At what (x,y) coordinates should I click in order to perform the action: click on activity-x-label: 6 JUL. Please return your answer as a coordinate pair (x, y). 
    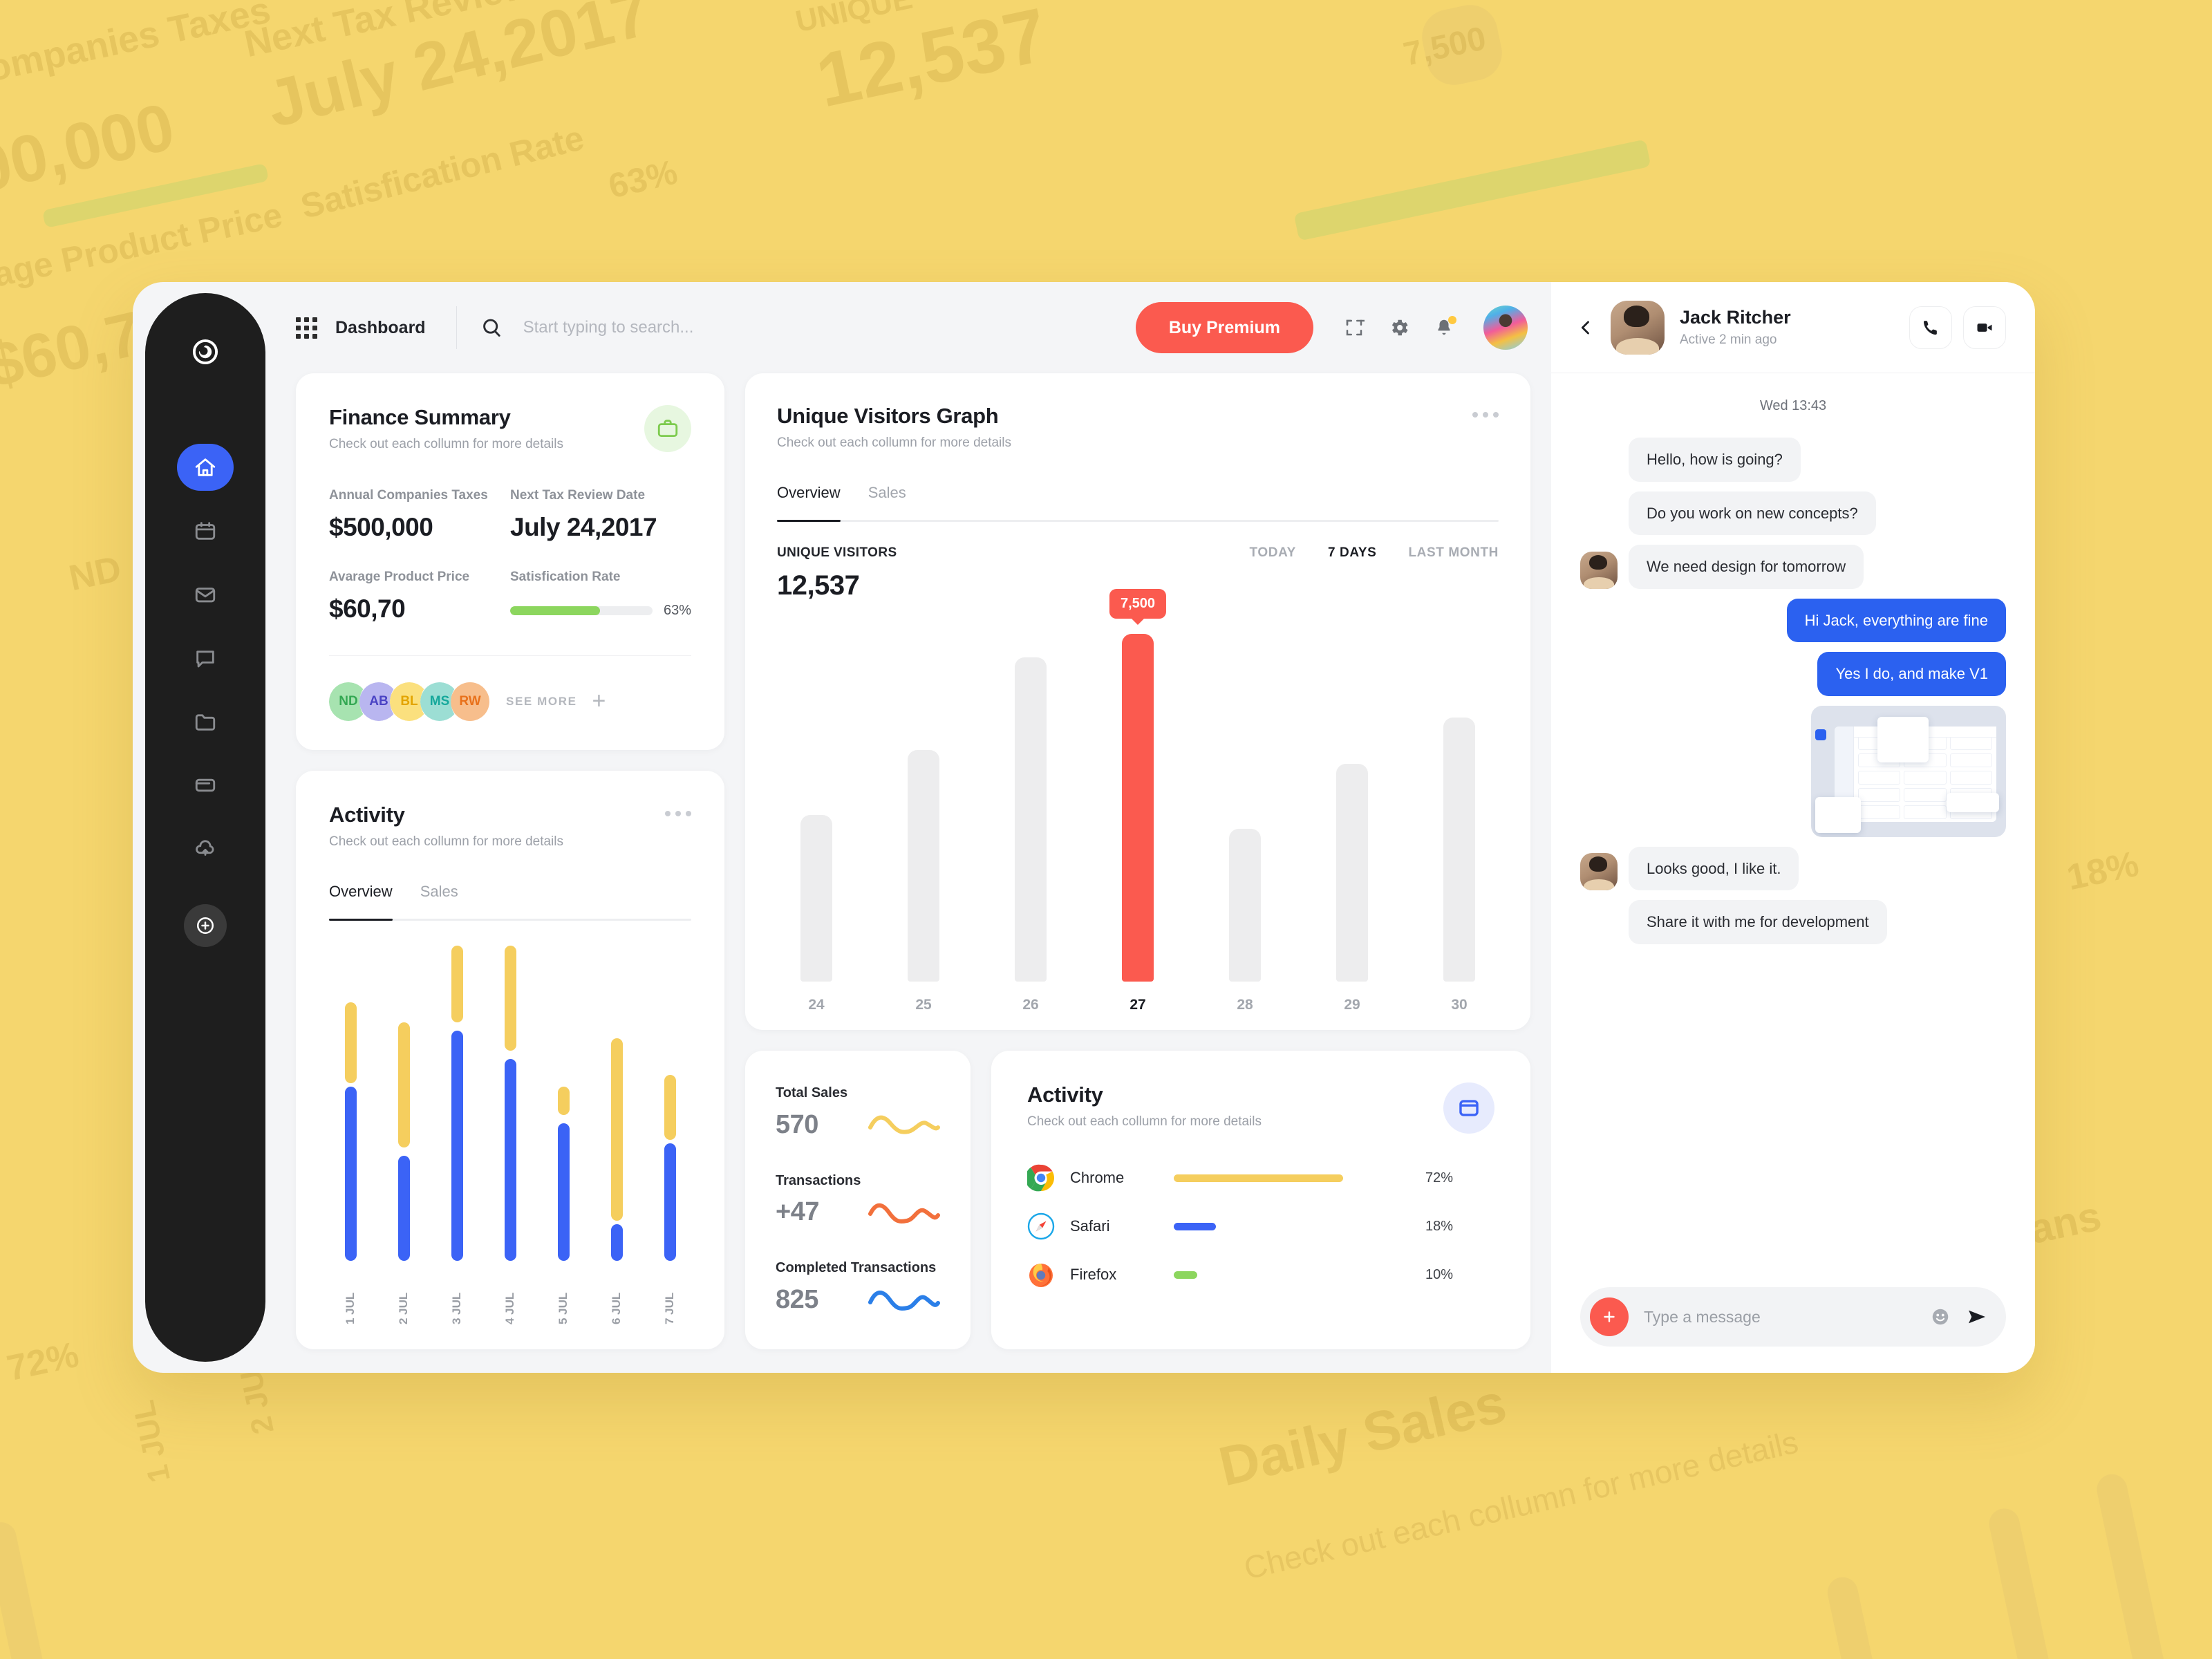
    Looking at the image, I should click on (616, 1308).